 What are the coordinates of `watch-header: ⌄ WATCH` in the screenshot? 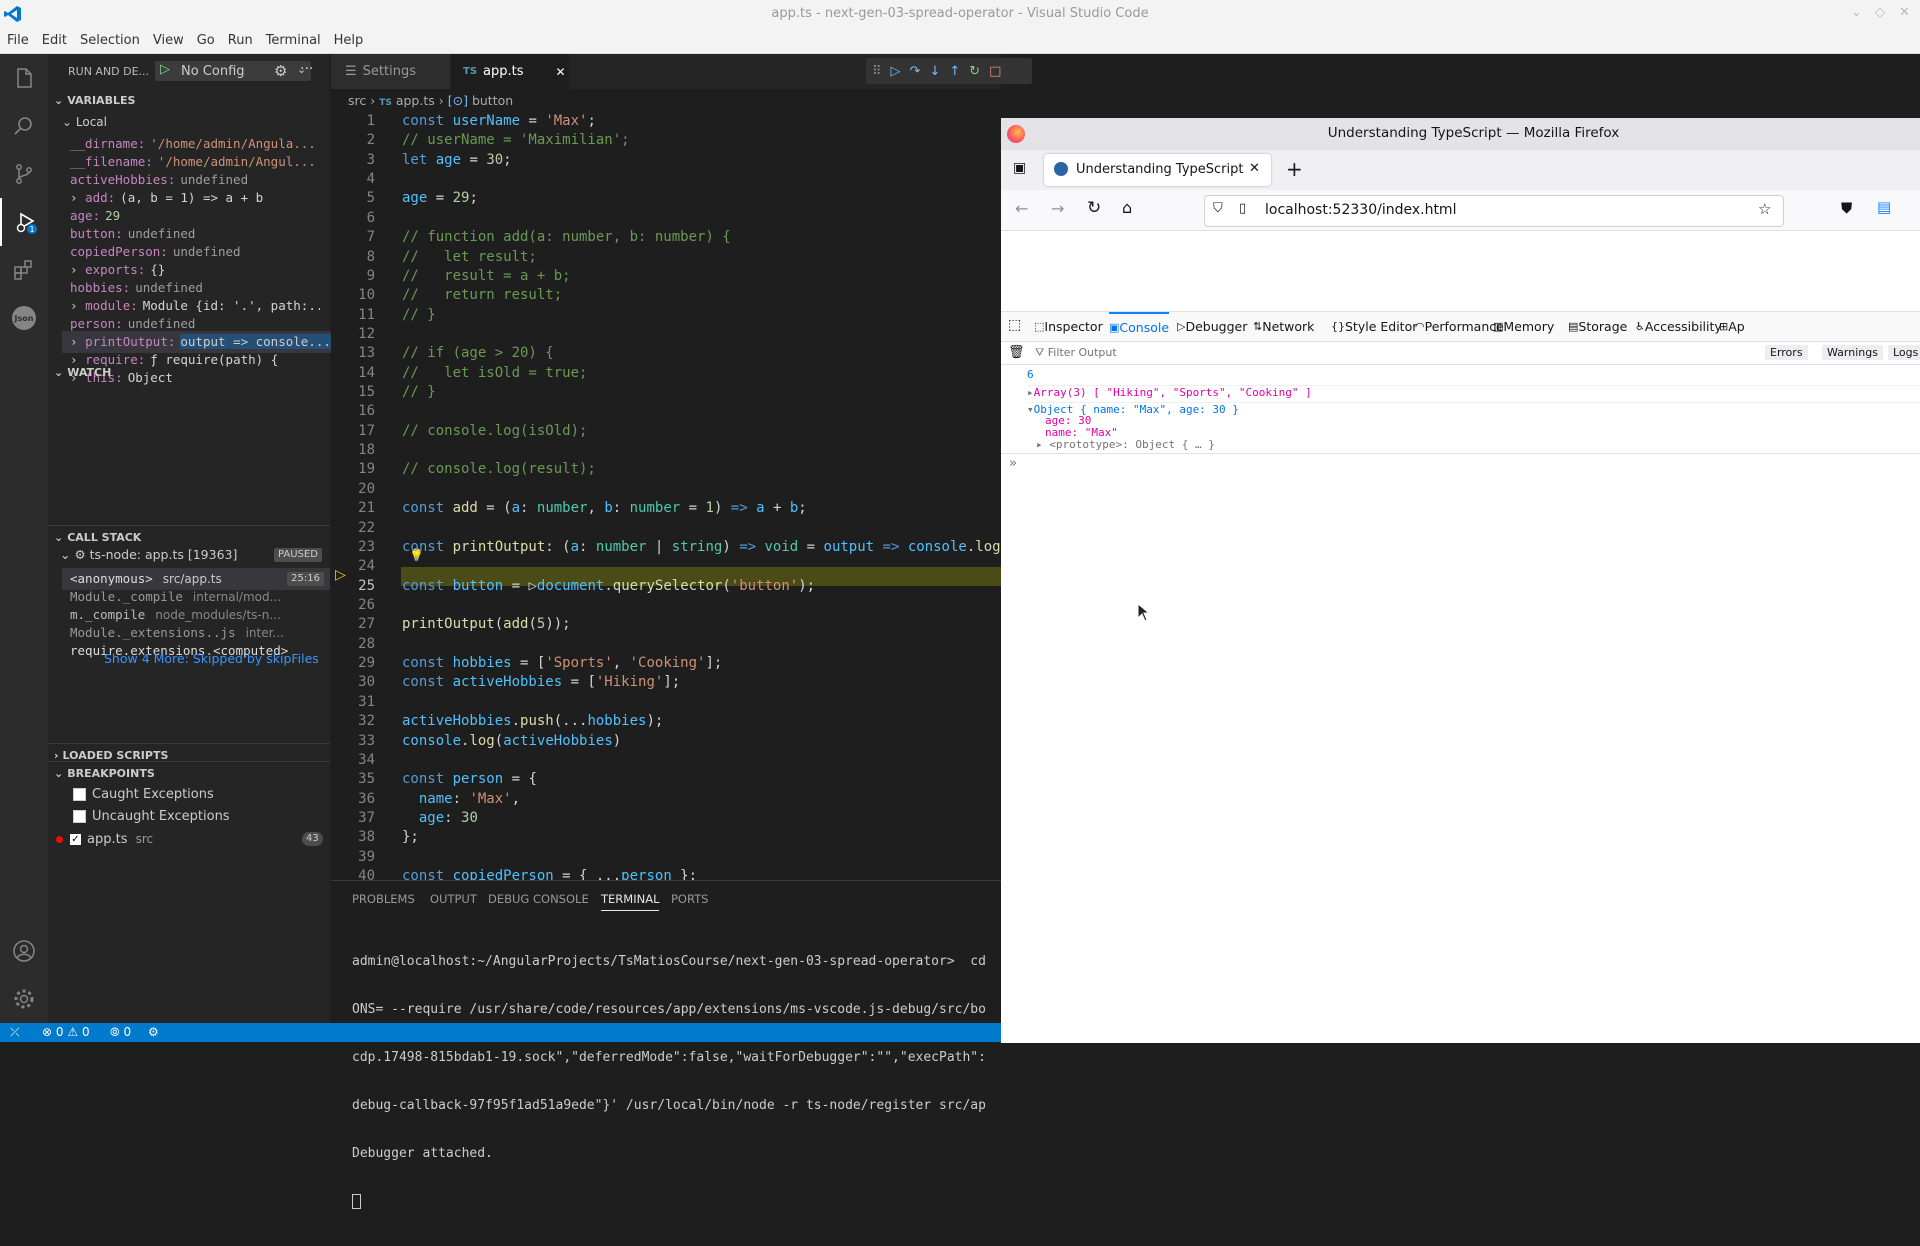 It's located at (189, 372).